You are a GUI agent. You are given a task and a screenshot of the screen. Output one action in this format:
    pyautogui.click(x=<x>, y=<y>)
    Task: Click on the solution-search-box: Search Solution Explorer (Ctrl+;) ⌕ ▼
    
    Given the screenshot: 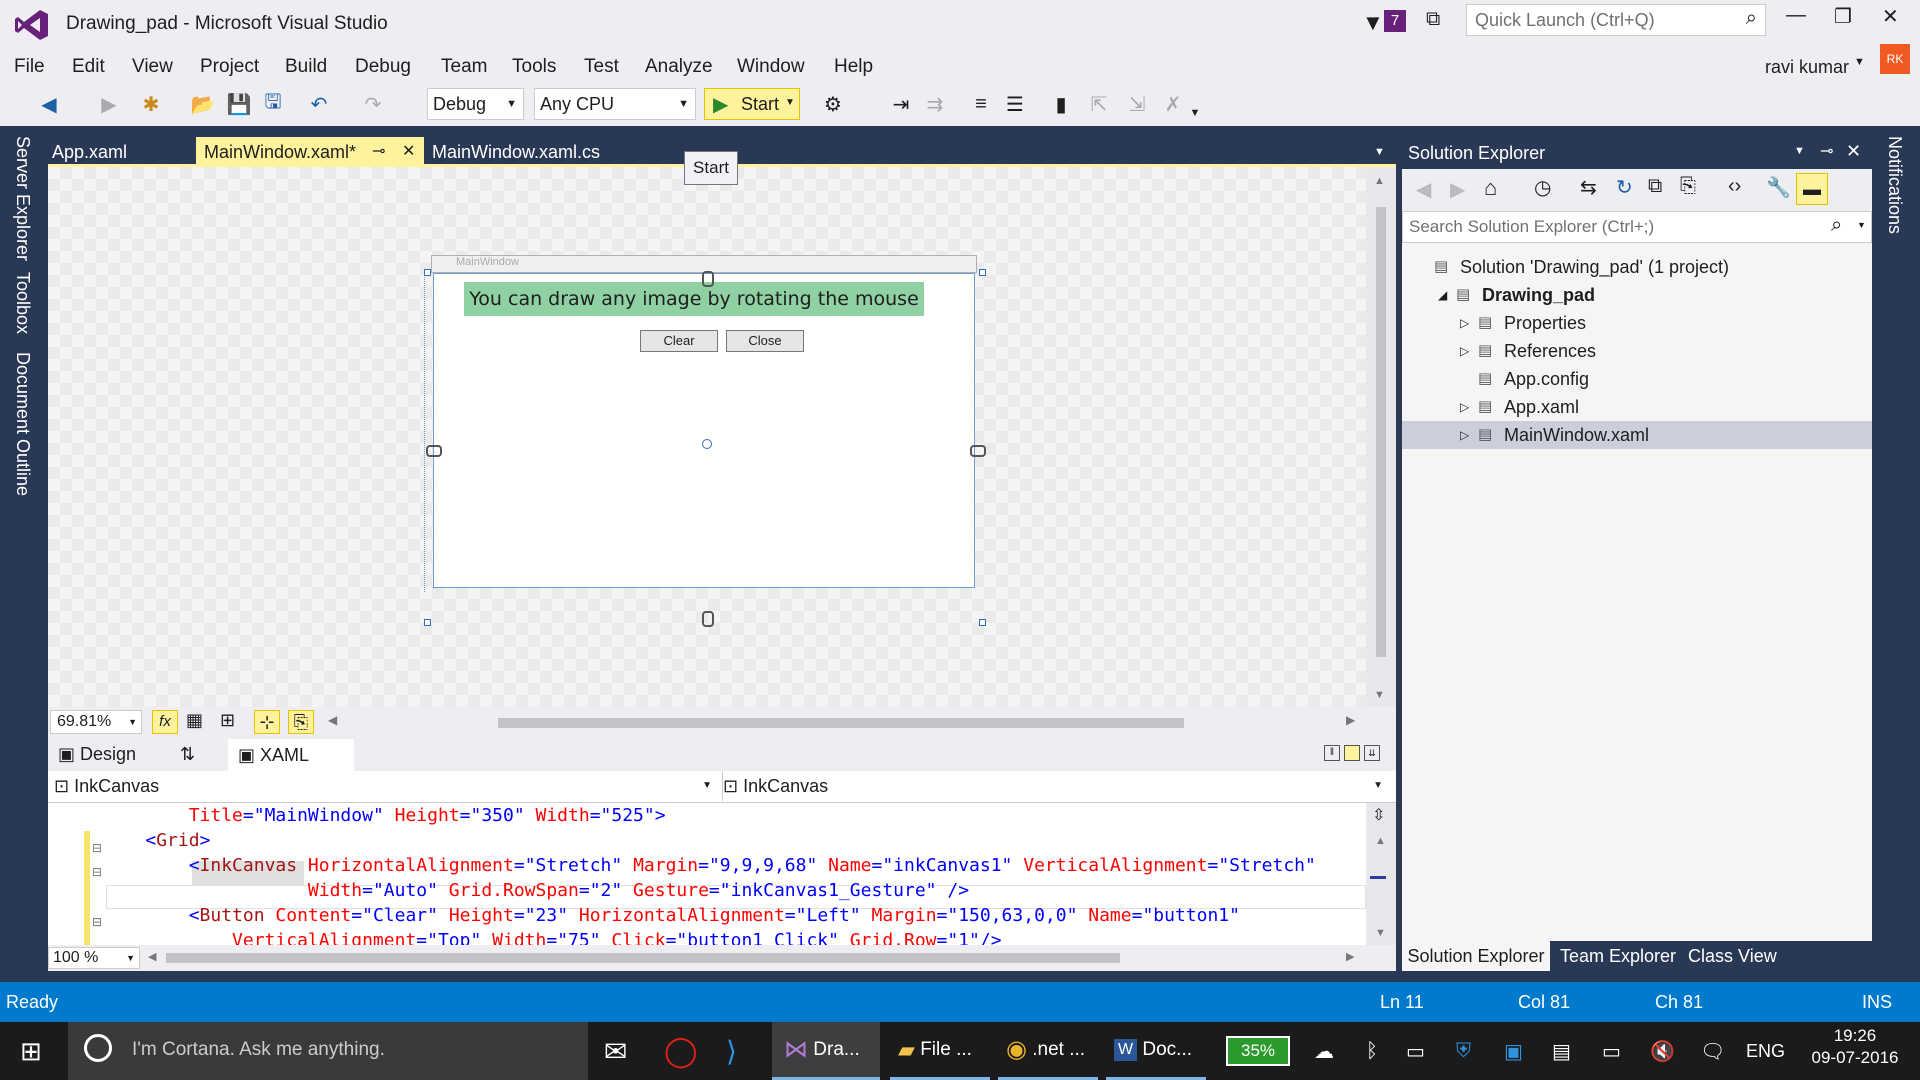 What is the action you would take?
    pyautogui.click(x=1637, y=227)
    